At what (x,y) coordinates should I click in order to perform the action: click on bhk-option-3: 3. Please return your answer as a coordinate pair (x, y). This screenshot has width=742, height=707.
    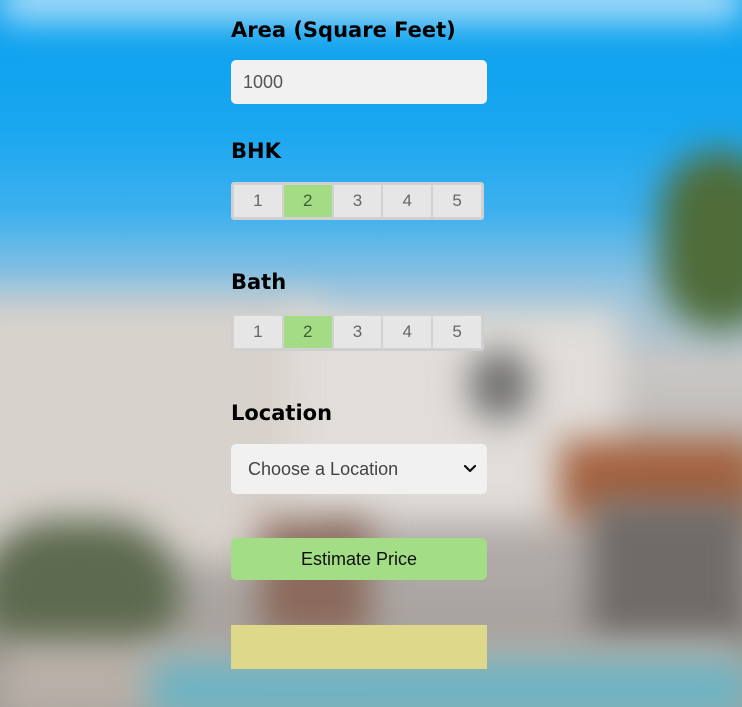
    Looking at the image, I should click on (357, 201).